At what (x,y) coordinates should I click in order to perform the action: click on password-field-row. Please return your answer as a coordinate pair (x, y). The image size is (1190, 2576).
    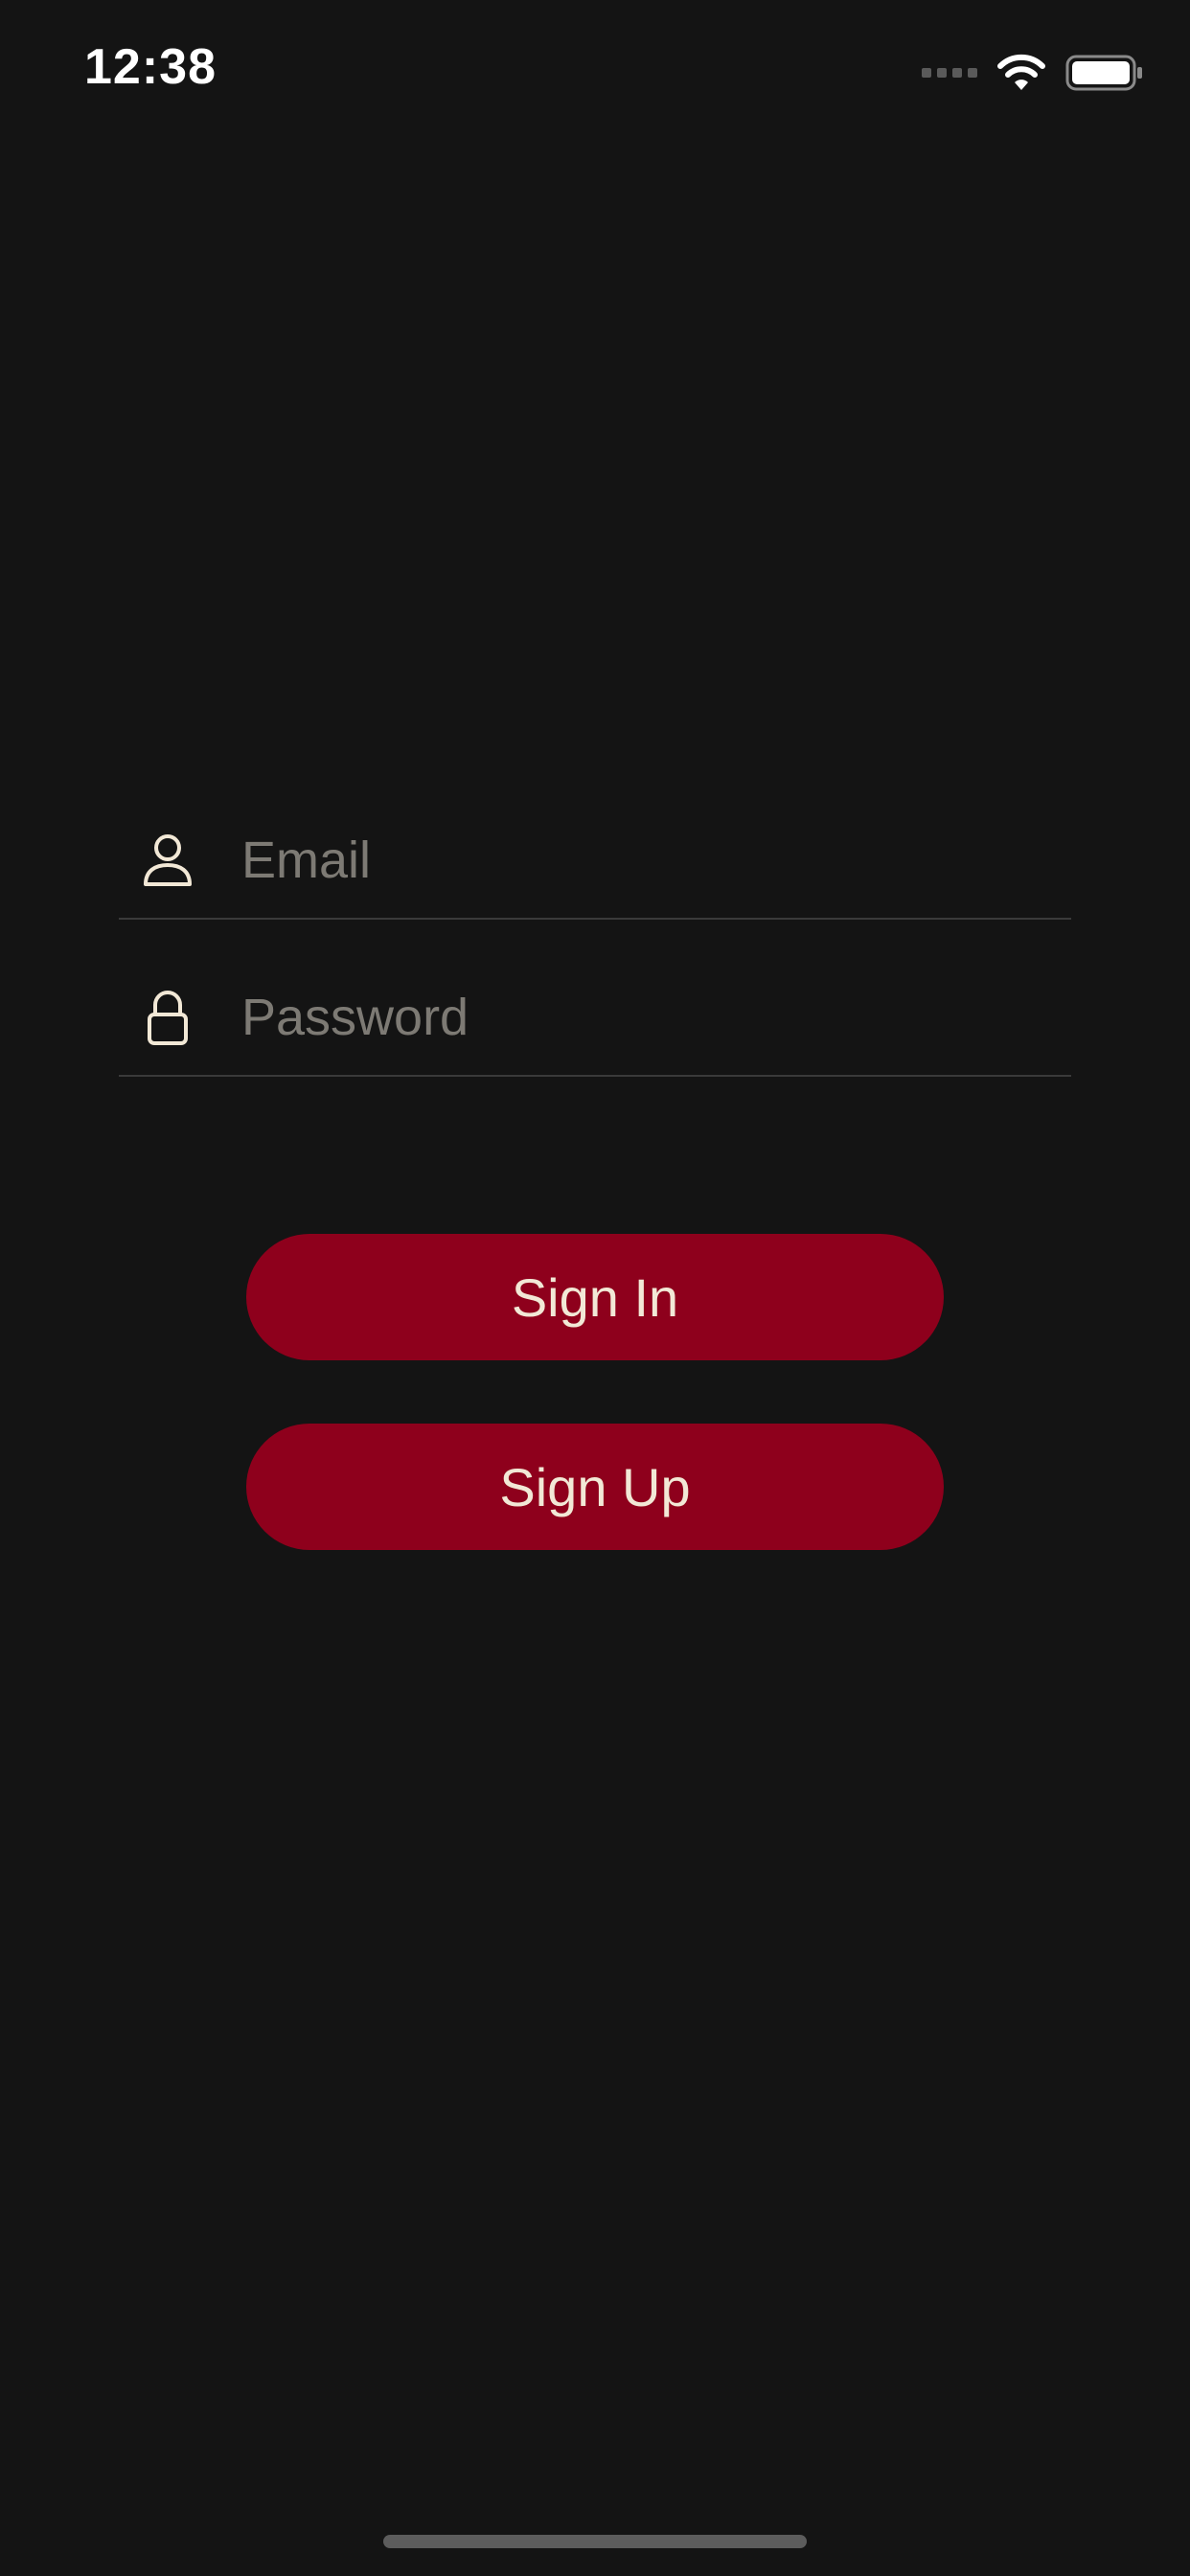
    Looking at the image, I should click on (595, 1018).